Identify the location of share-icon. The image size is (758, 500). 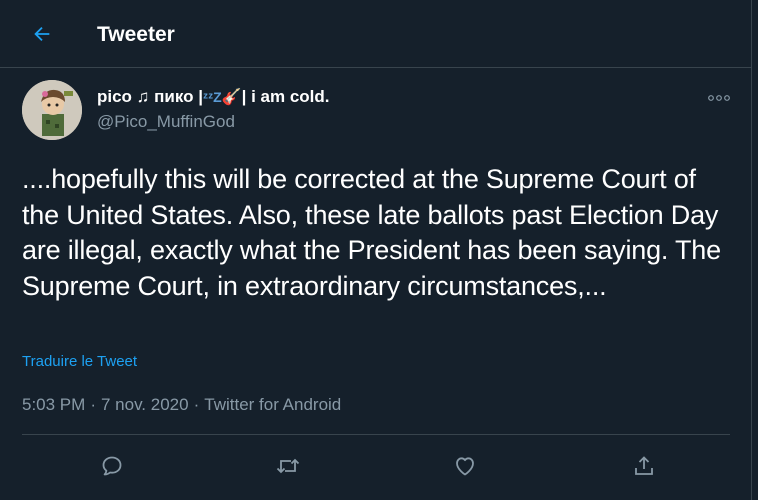
(644, 465).